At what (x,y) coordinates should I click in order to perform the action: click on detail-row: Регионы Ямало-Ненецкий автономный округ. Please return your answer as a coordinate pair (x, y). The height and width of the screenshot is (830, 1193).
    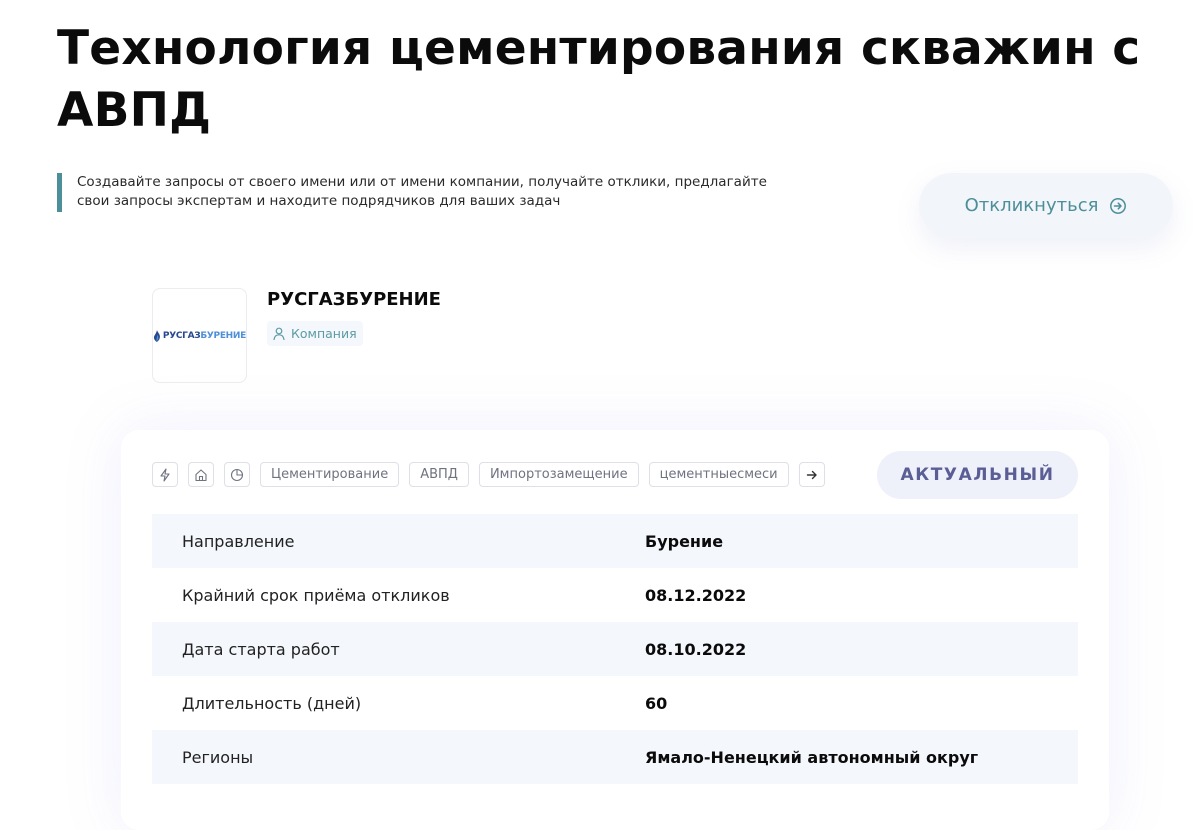
    Looking at the image, I should click on (615, 757).